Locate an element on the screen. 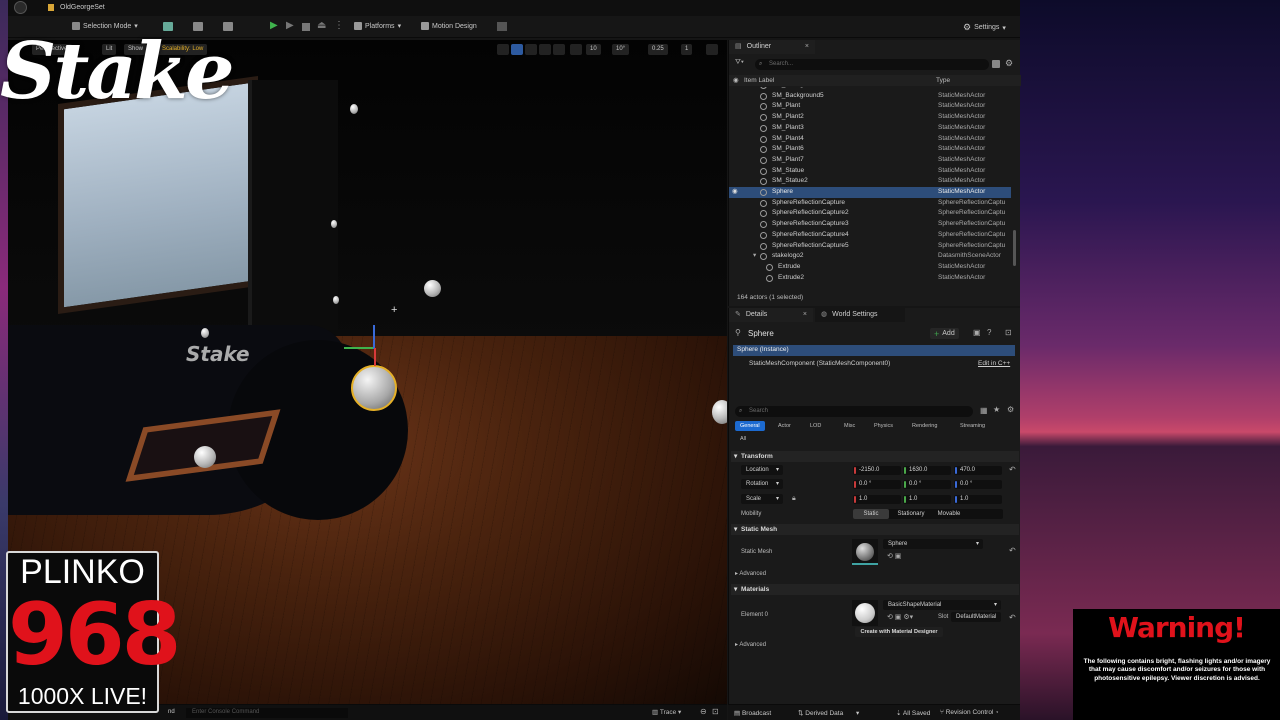 Image resolution: width=1280 pixels, height=720 pixels. static-mesh-dropdown: Sphere ▾ is located at coordinates (933, 544).